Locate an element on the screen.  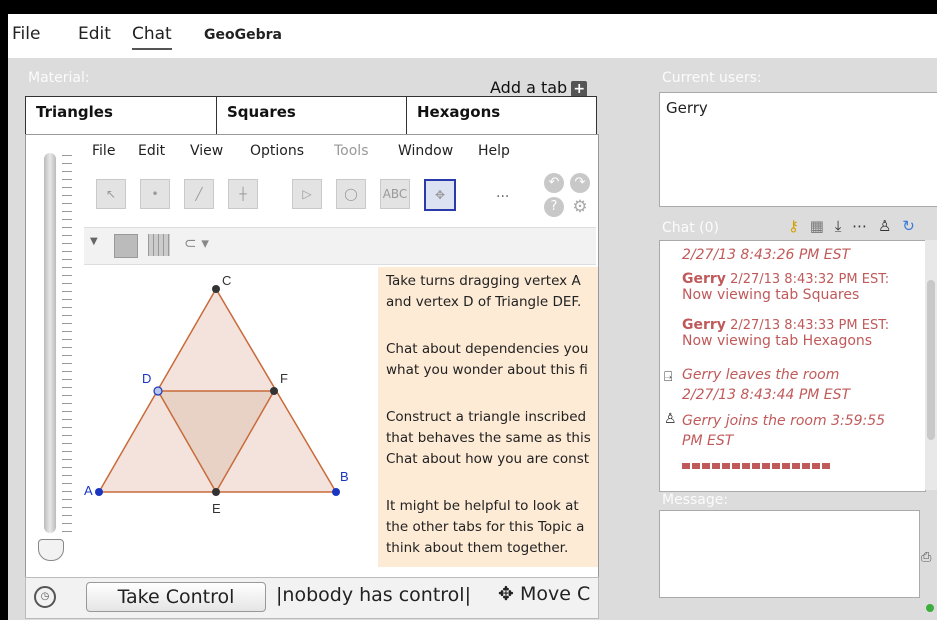
plus-icon: + is located at coordinates (579, 89).